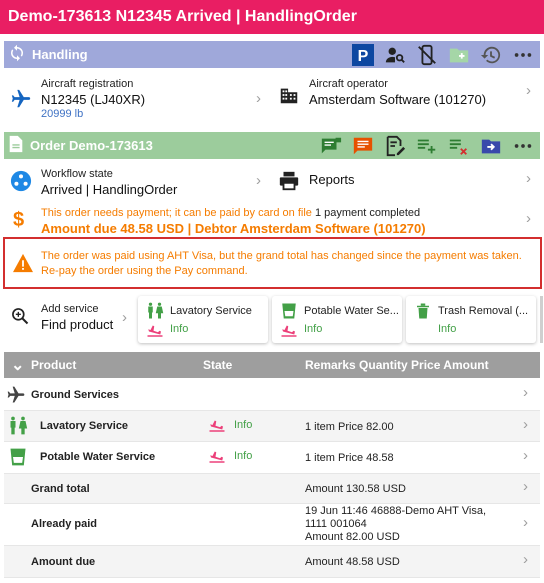  Describe the element at coordinates (16, 145) in the screenshot. I see `document-icon` at that location.